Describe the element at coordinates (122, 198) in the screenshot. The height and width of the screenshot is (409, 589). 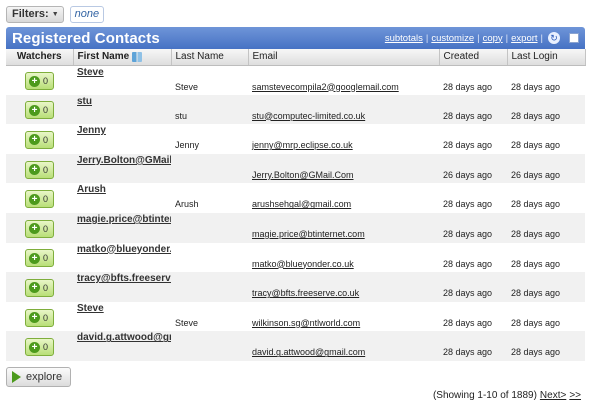
I see `first-name-cell: Arush` at that location.